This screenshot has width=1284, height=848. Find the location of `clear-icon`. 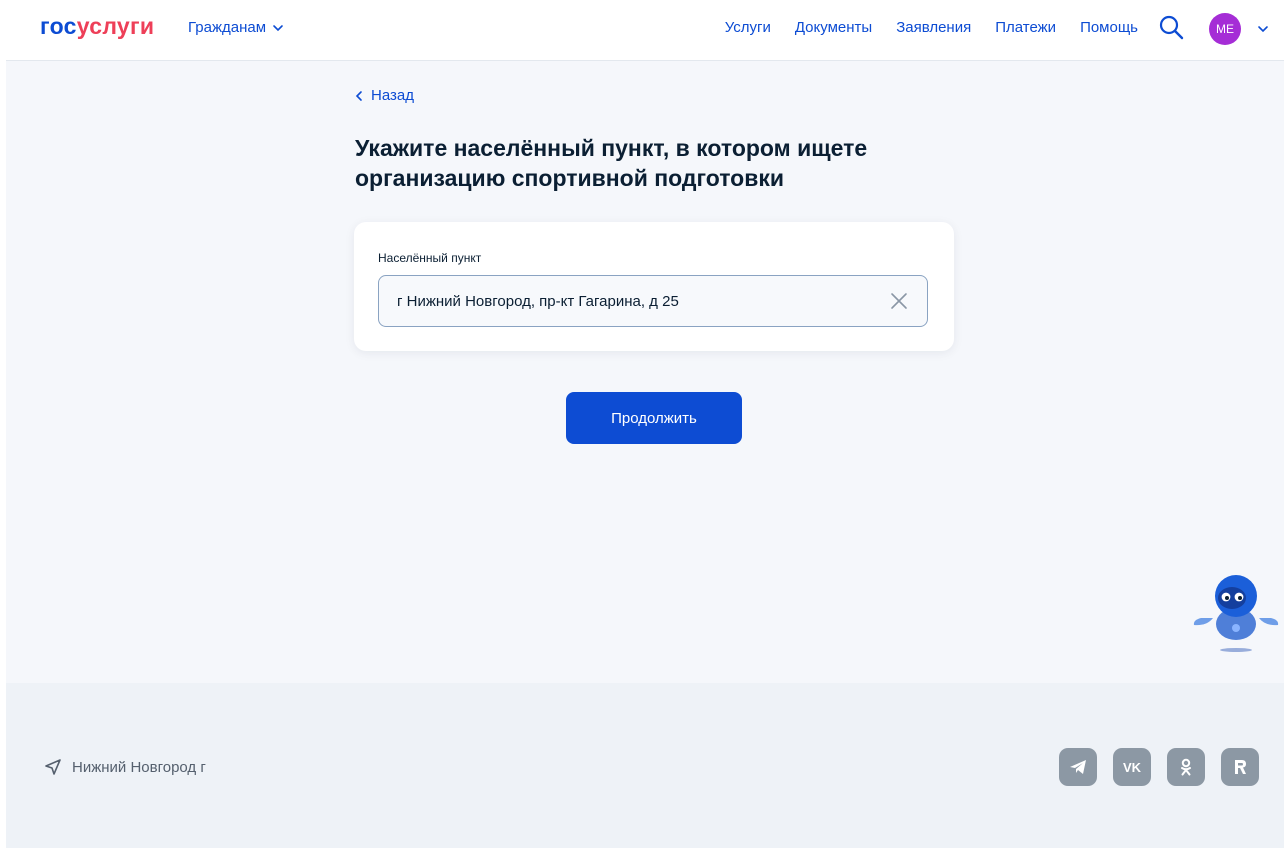

clear-icon is located at coordinates (899, 301).